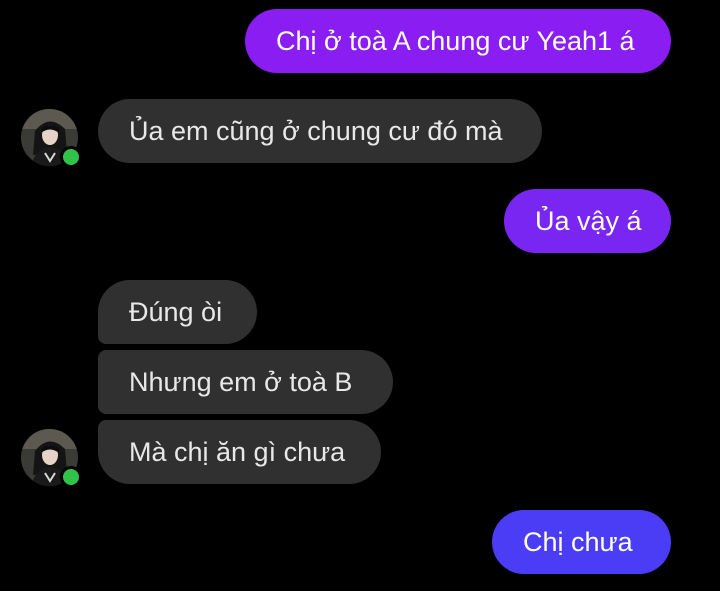 The image size is (720, 591). What do you see at coordinates (241, 381) in the screenshot?
I see `message-text: Nhưng em ở toà B` at bounding box center [241, 381].